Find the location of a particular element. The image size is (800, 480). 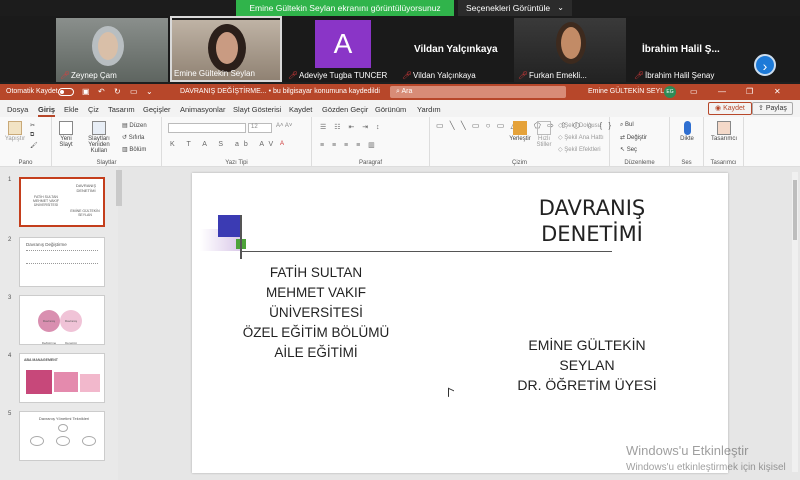

paste-button: Yapıştır is located at coordinates (15, 131).